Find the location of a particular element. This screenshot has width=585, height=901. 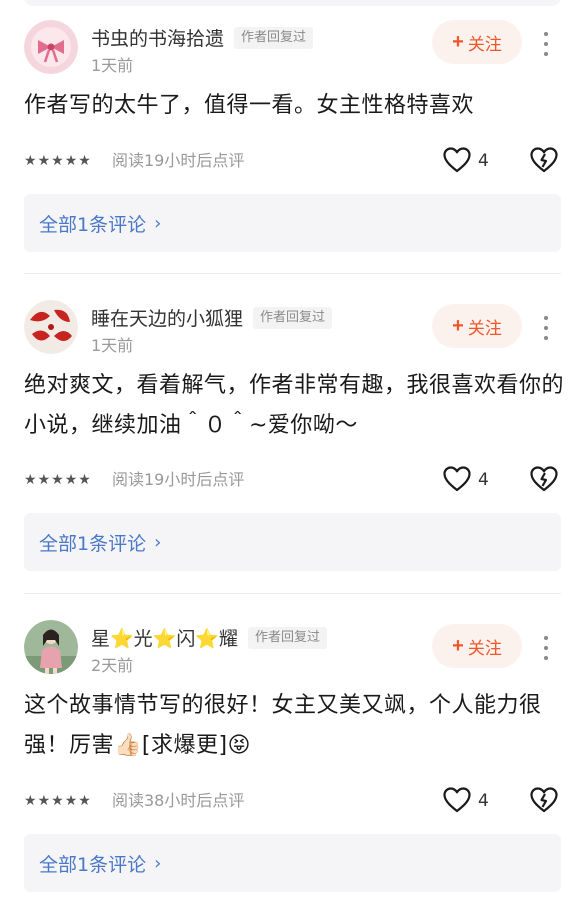

comment-text: 绝对爽文，看着解气，作者非常有趣，我很喜欢看你的小说，继续加油＾０＾~爱你呦～ is located at coordinates (294, 405).